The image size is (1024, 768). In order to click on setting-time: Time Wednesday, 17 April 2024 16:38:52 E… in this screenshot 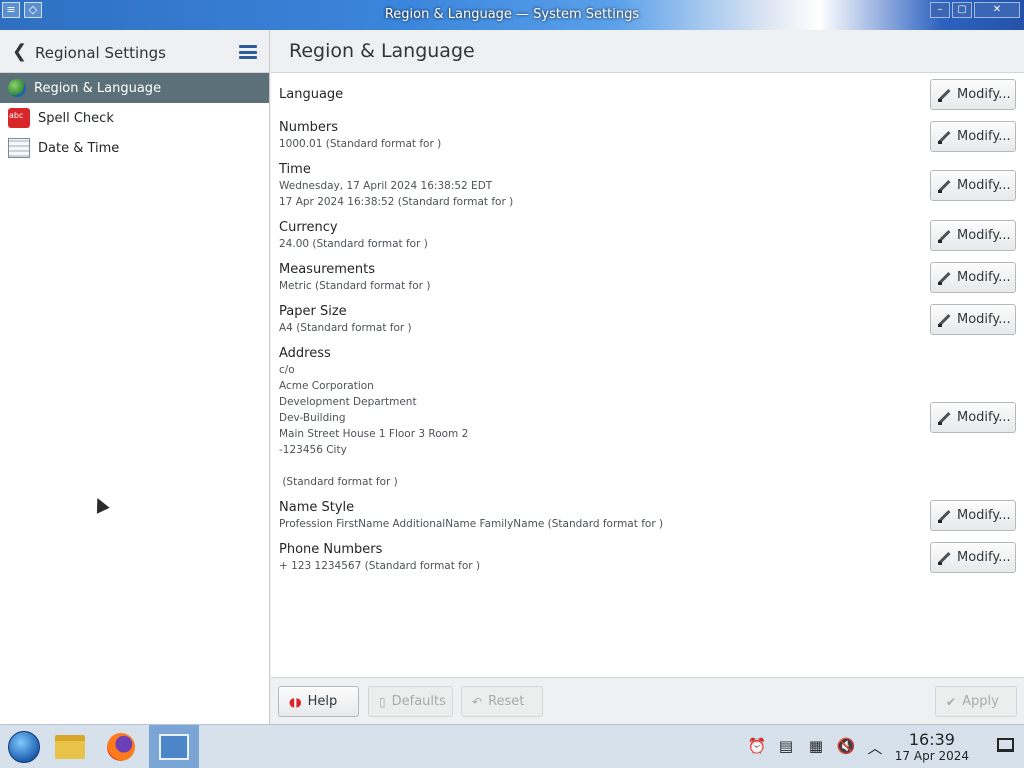, I will do `click(647, 186)`.